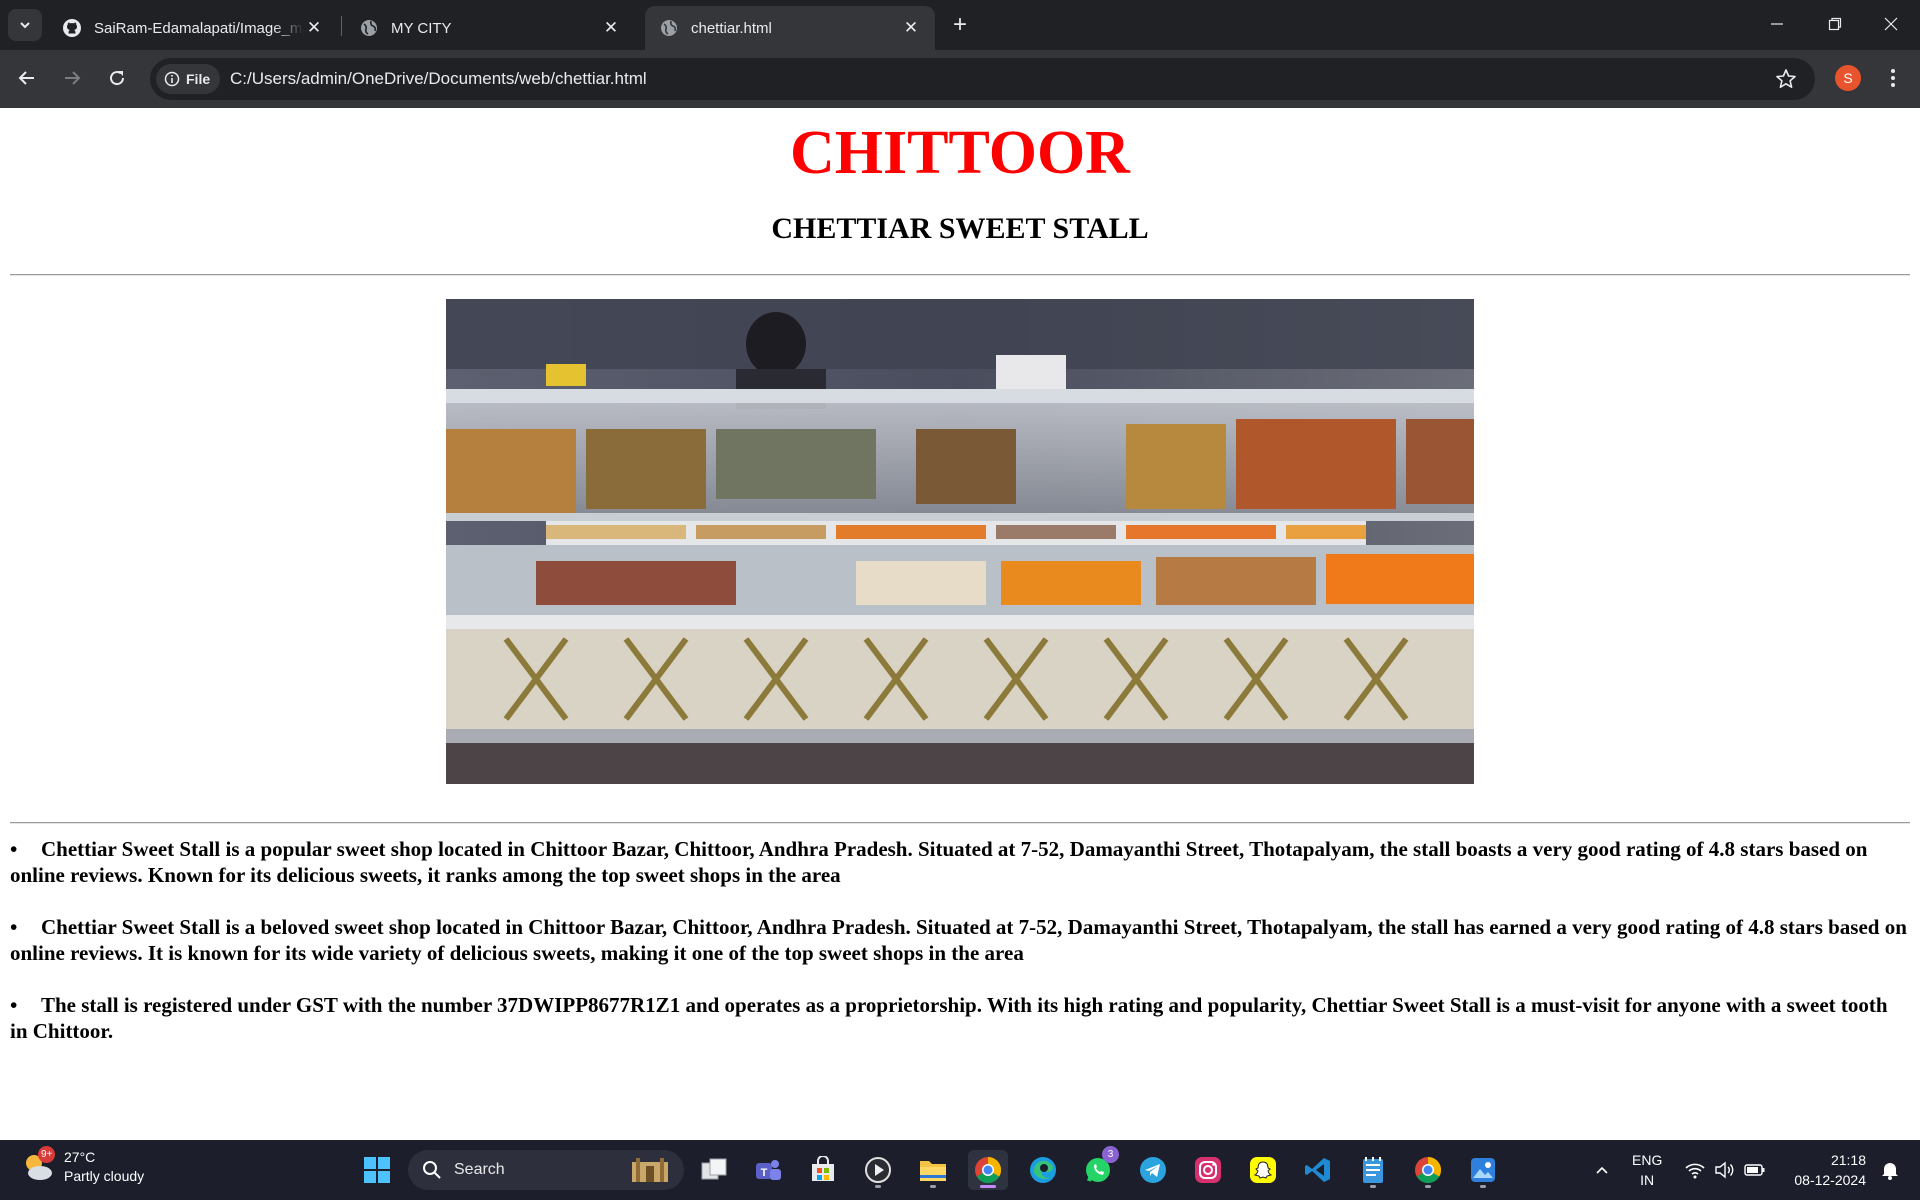 The width and height of the screenshot is (1920, 1200). I want to click on battery-icon, so click(1754, 1170).